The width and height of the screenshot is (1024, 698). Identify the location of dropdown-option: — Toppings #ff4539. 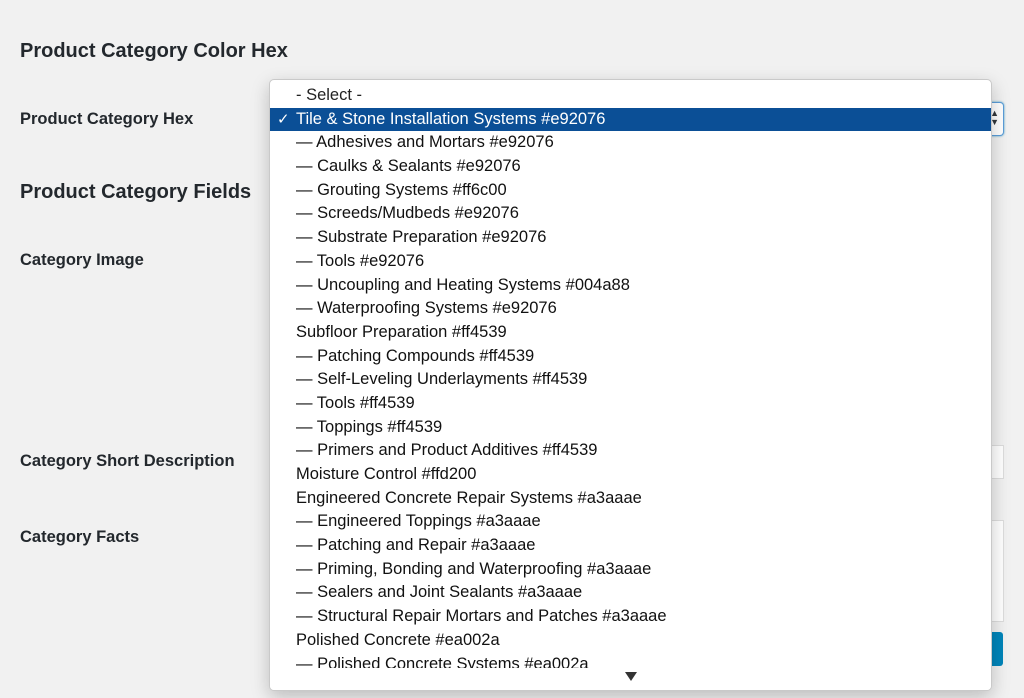
(630, 428).